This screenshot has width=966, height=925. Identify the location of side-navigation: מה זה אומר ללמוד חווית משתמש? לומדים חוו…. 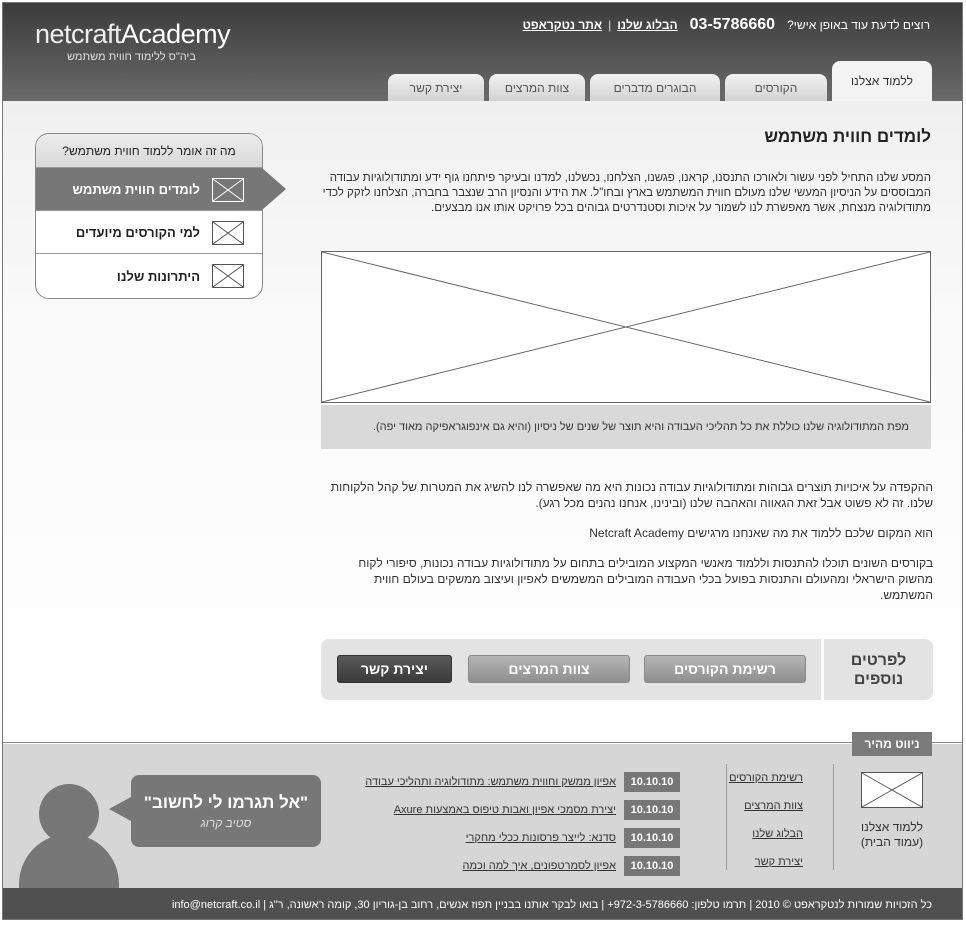
(160, 216).